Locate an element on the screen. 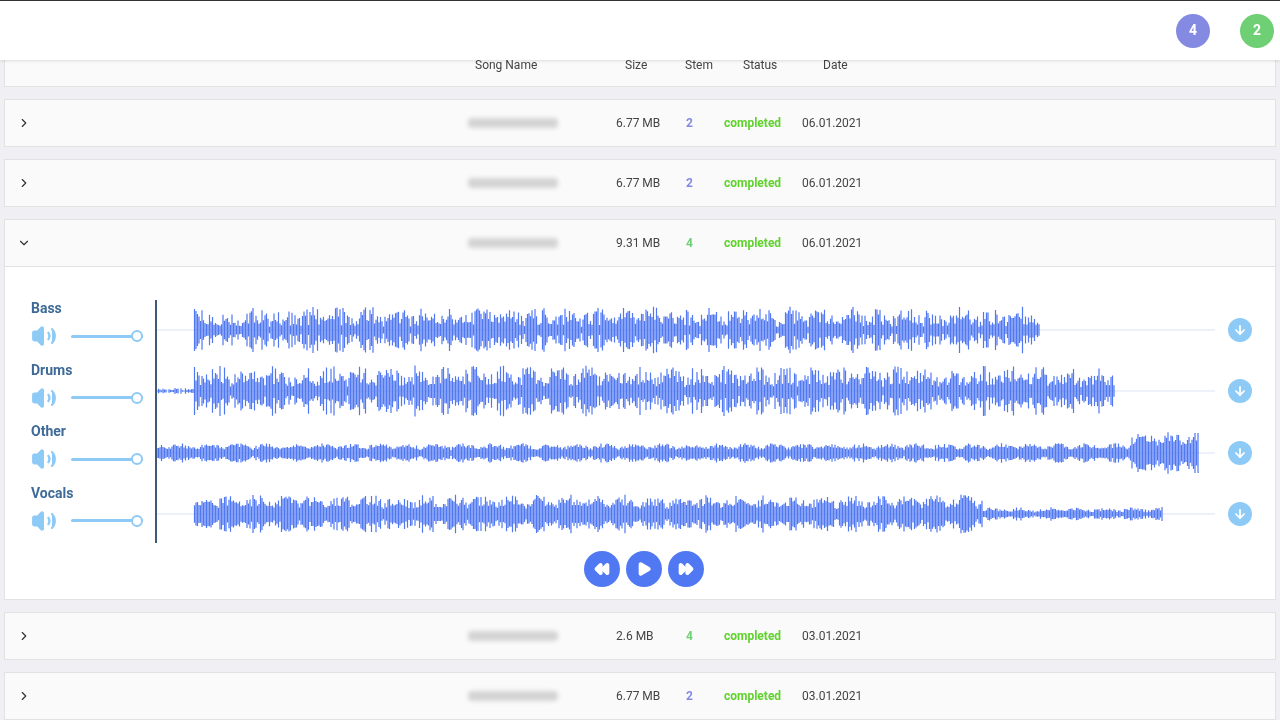  fast-forward-button is located at coordinates (686, 569).